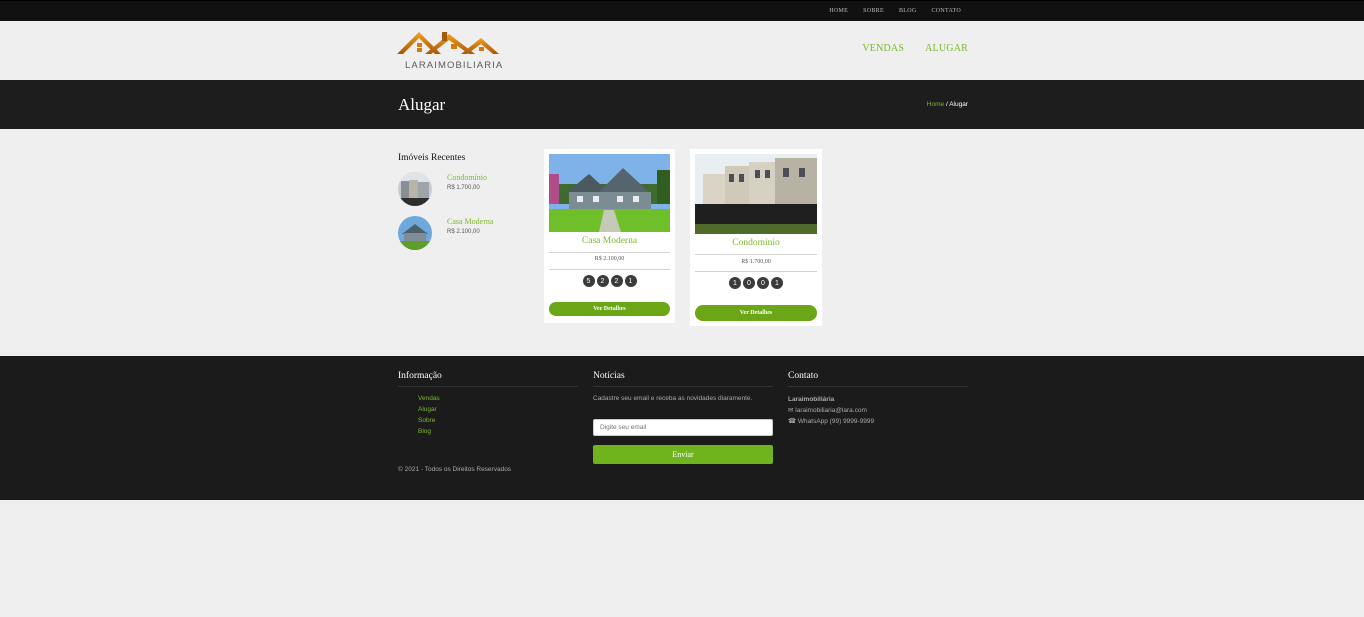  What do you see at coordinates (458, 194) in the screenshot?
I see `recent-item: Condomínio R$ 1.700,00` at bounding box center [458, 194].